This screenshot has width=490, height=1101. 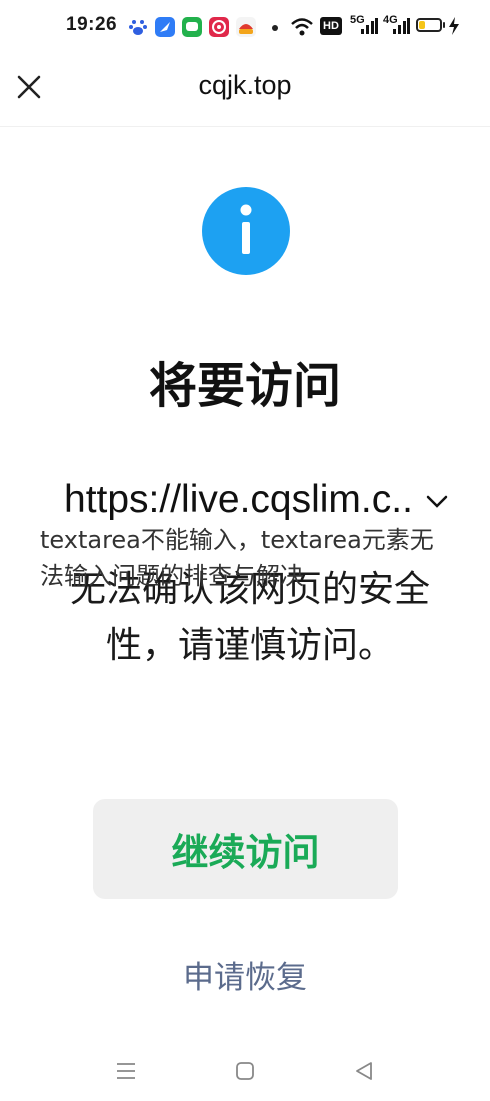 I want to click on hd-badge: HD, so click(x=331, y=26).